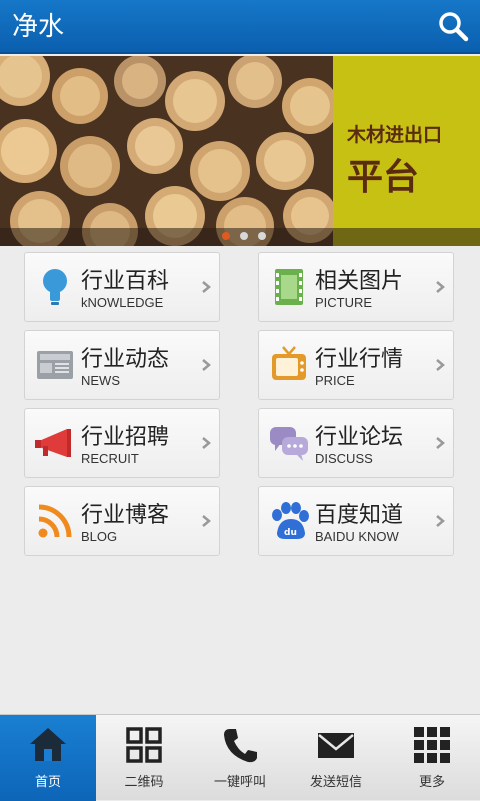  What do you see at coordinates (359, 281) in the screenshot?
I see `card-title: 相关图片` at bounding box center [359, 281].